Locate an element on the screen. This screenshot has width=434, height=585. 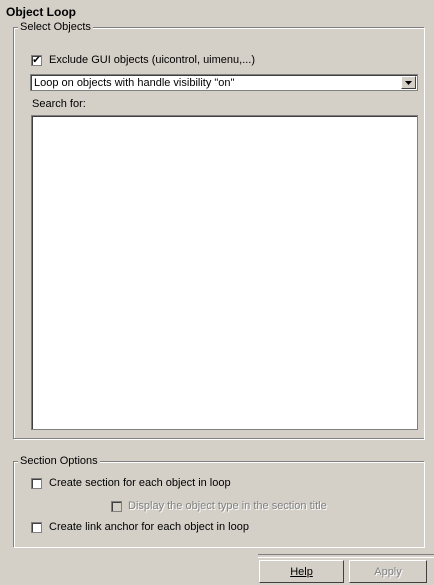
section-options-legend: Section Options is located at coordinates (59, 461).